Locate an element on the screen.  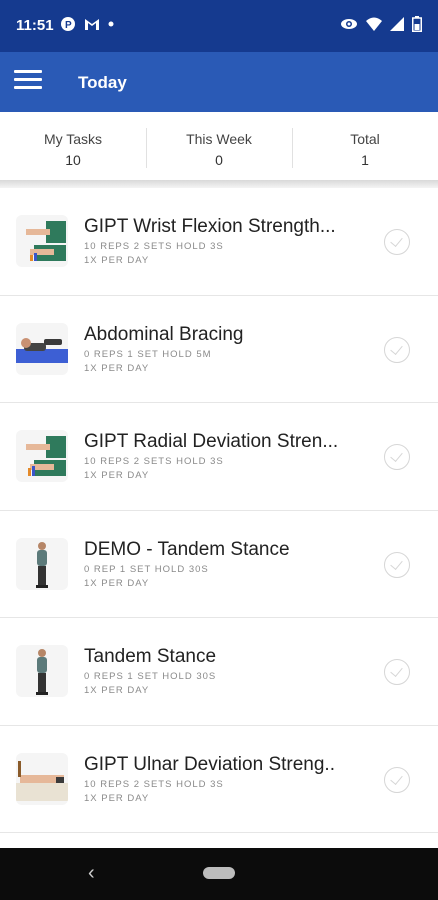
eye-icon is located at coordinates (349, 24).